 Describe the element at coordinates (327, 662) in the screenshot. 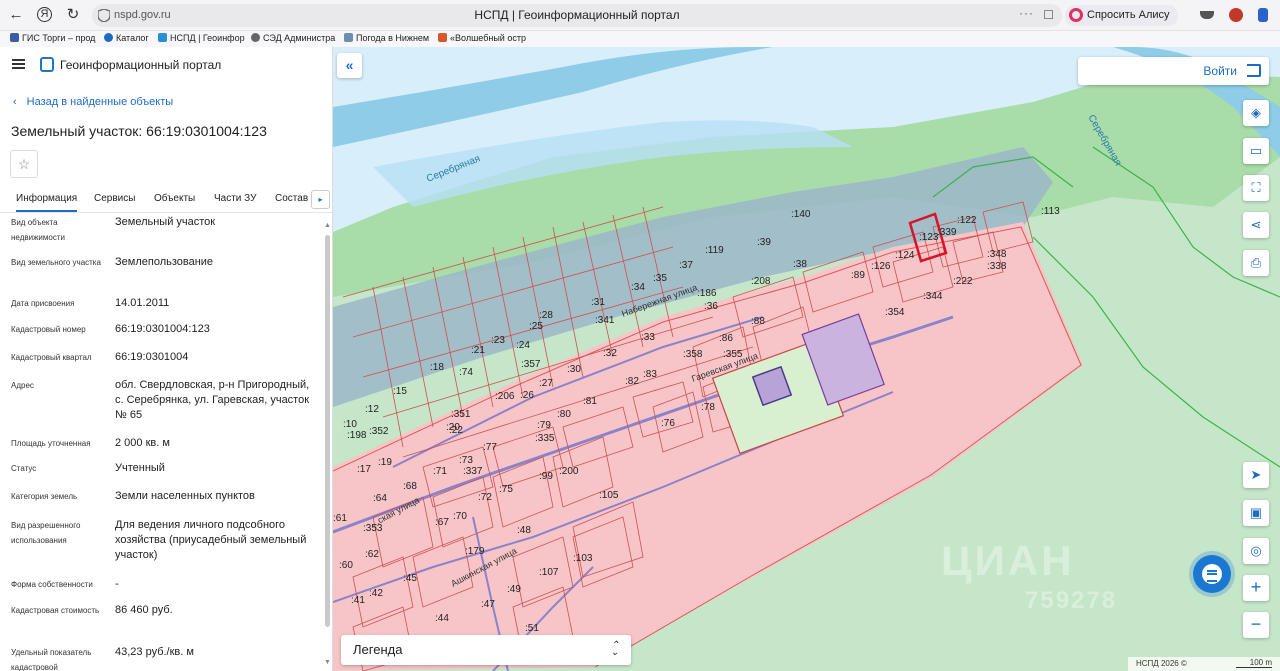

I see `scroll-down-icon: ▼` at that location.